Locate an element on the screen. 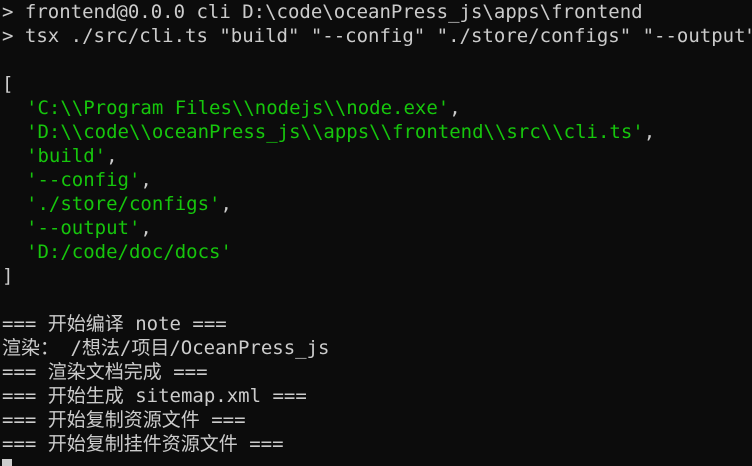  array-item: 'D:/code/doc/docs' is located at coordinates (117, 252).